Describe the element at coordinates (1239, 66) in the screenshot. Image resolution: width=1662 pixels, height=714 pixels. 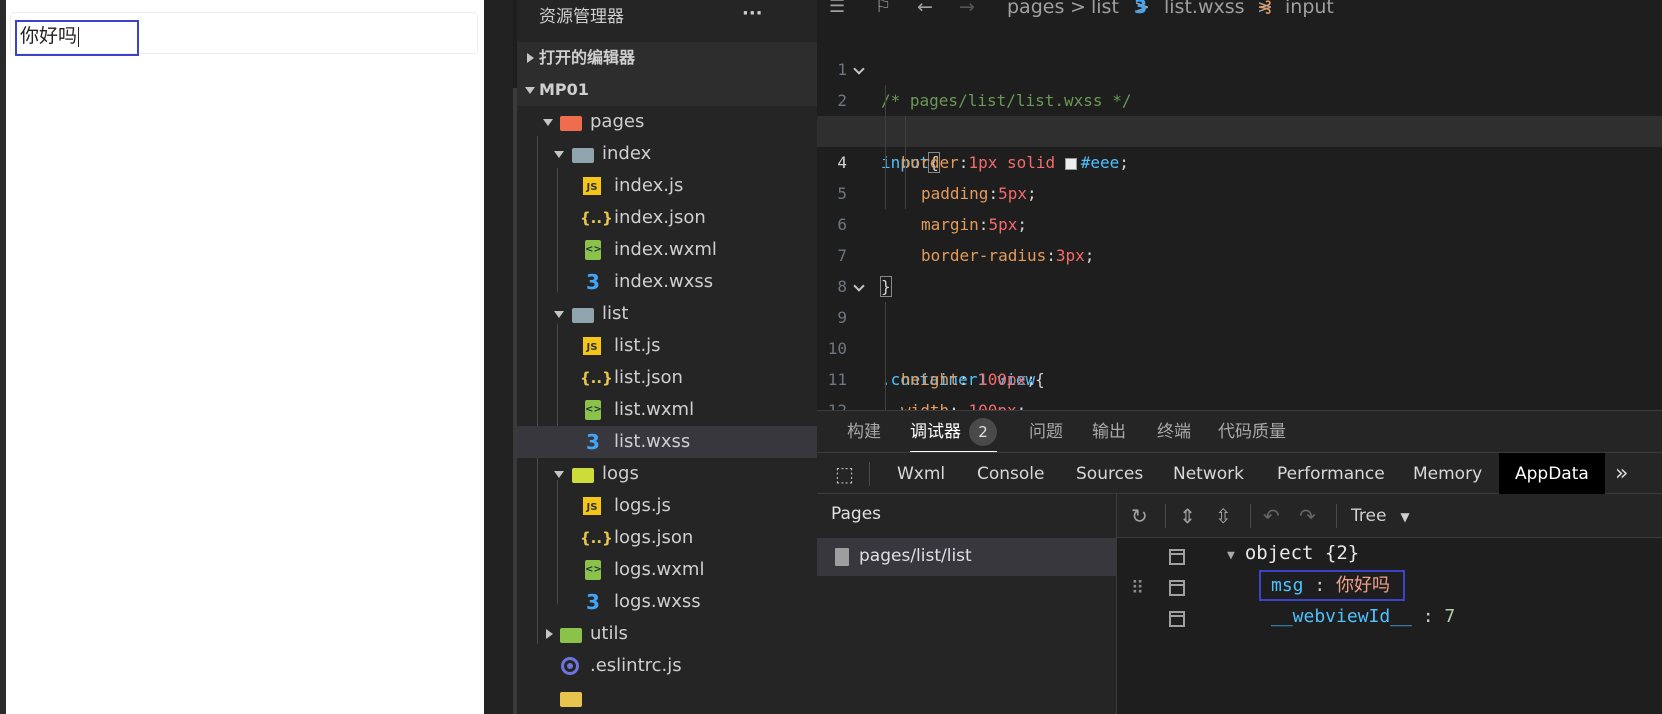
I see `code-line-1: 1 /* pages/list/list.wxss */` at that location.